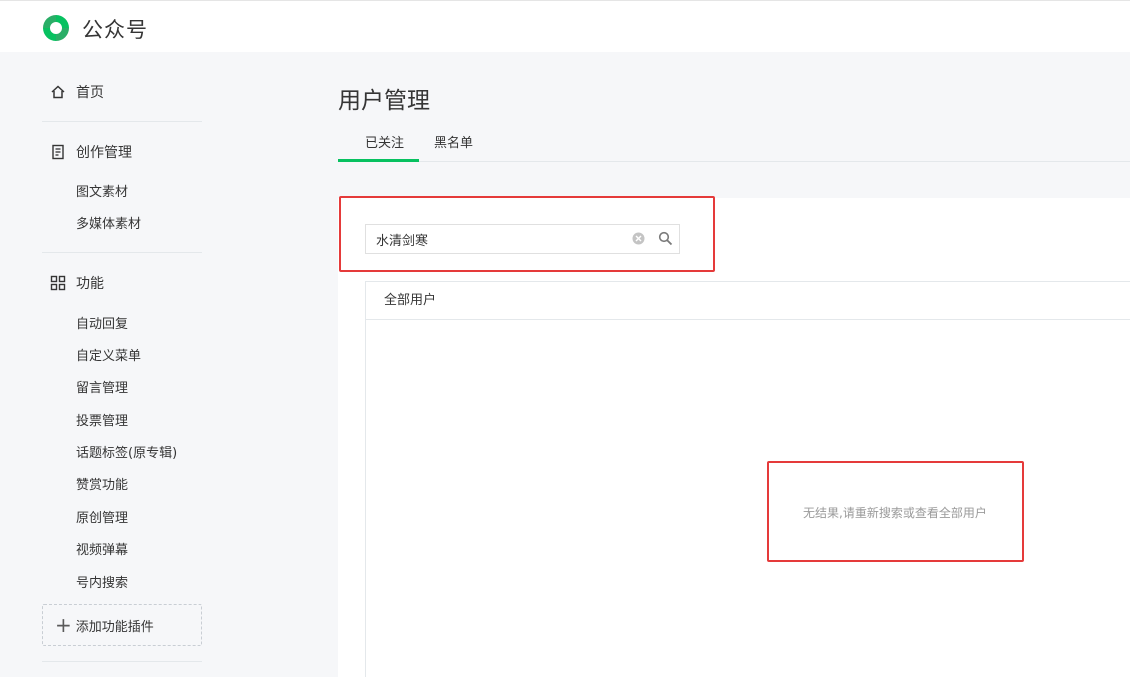  Describe the element at coordinates (126, 451) in the screenshot. I see `sidebar-item-topic-tags: 话题标签(原专辑)` at that location.